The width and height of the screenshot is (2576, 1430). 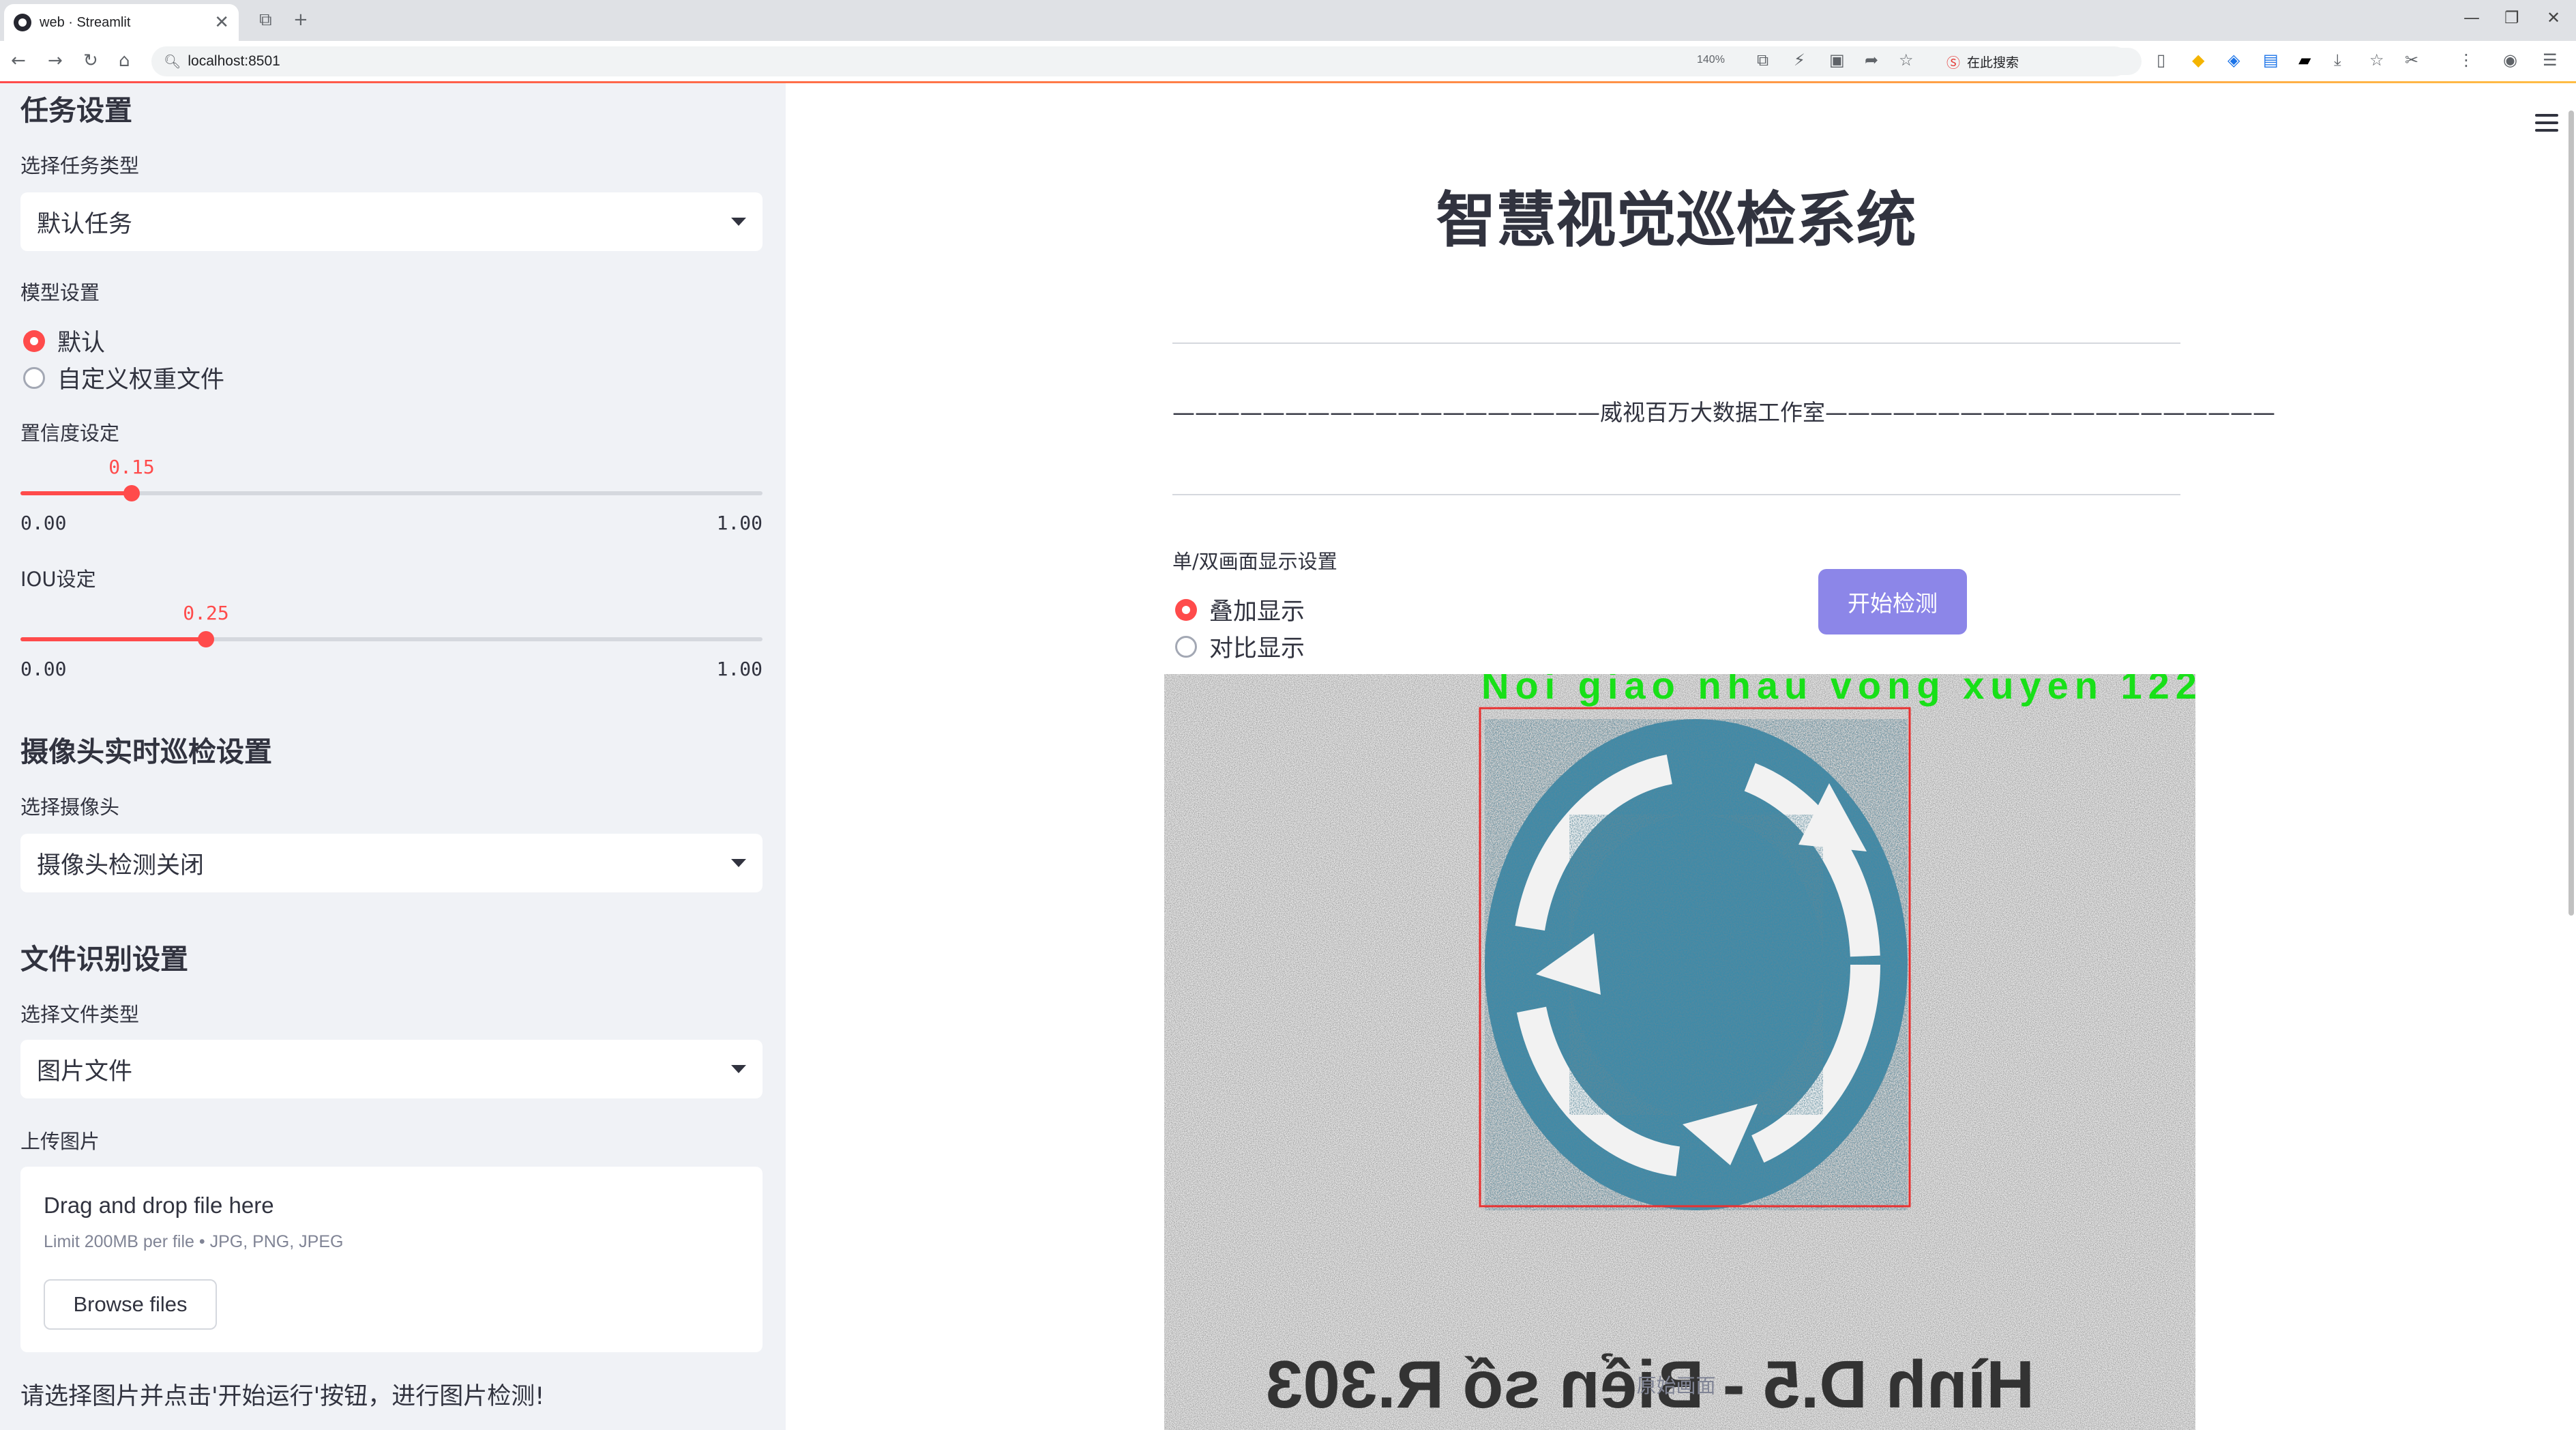 I want to click on profile-avatar-icon: ◉, so click(x=2510, y=60).